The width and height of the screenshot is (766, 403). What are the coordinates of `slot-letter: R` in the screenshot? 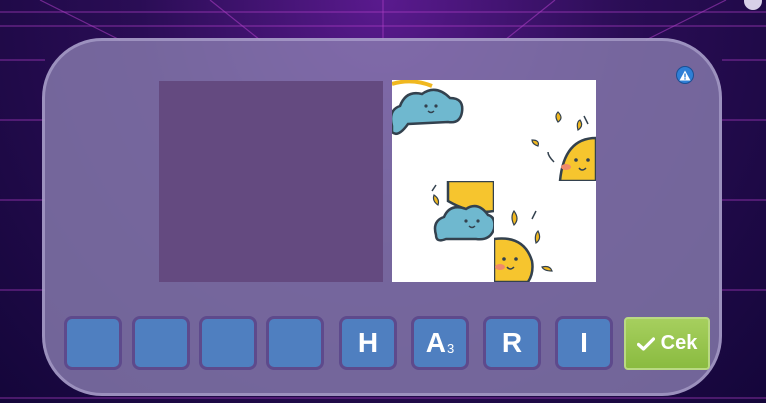 It's located at (512, 342).